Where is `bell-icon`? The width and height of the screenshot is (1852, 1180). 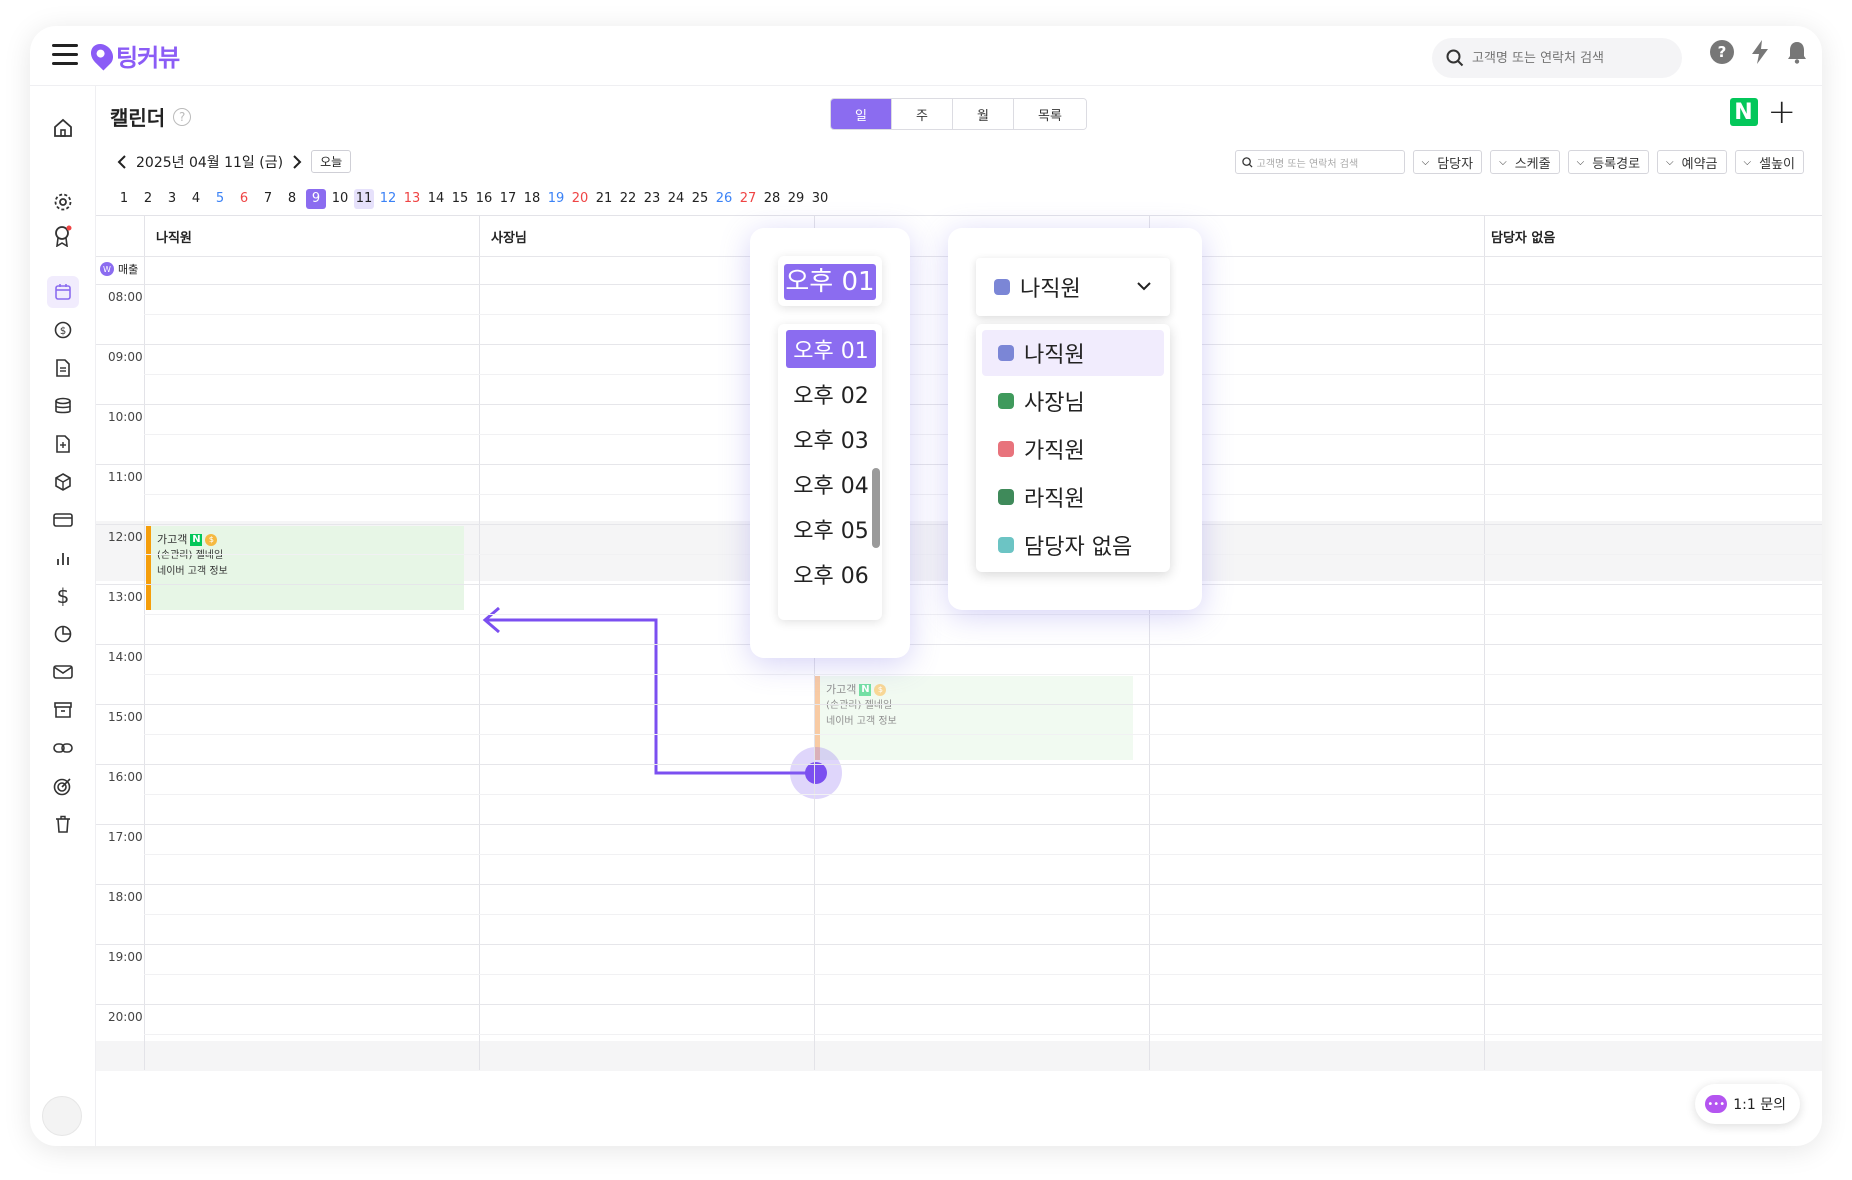 bell-icon is located at coordinates (1797, 52).